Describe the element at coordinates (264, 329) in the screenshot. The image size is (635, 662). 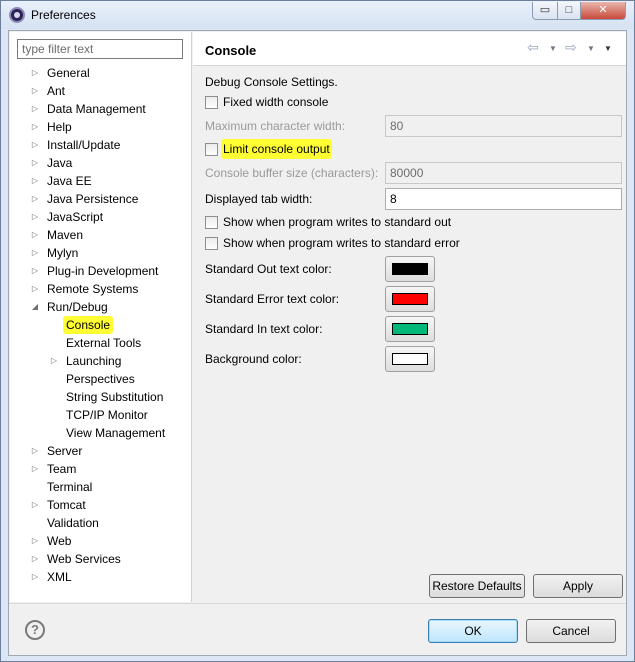
I see `stdin-color-label: Standard In text color:` at that location.